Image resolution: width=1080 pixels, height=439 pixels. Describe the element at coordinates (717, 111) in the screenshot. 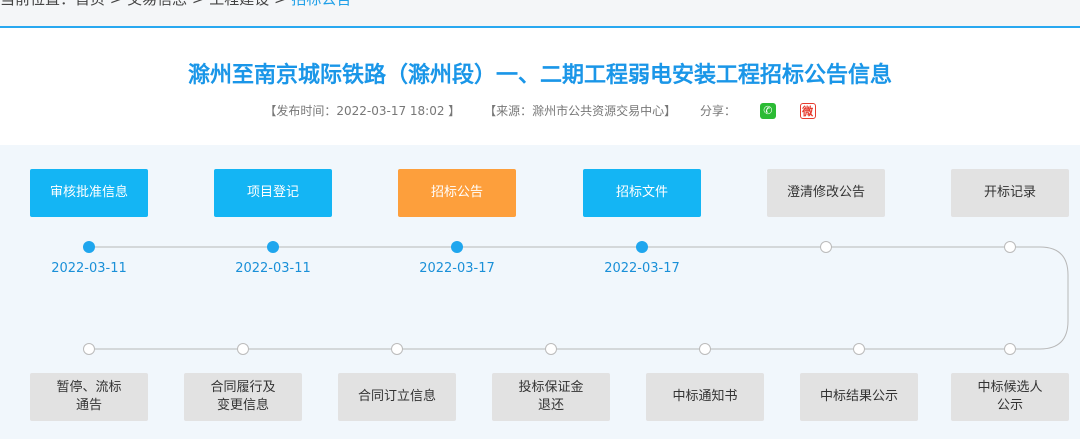

I see `share-label: 分享：` at that location.